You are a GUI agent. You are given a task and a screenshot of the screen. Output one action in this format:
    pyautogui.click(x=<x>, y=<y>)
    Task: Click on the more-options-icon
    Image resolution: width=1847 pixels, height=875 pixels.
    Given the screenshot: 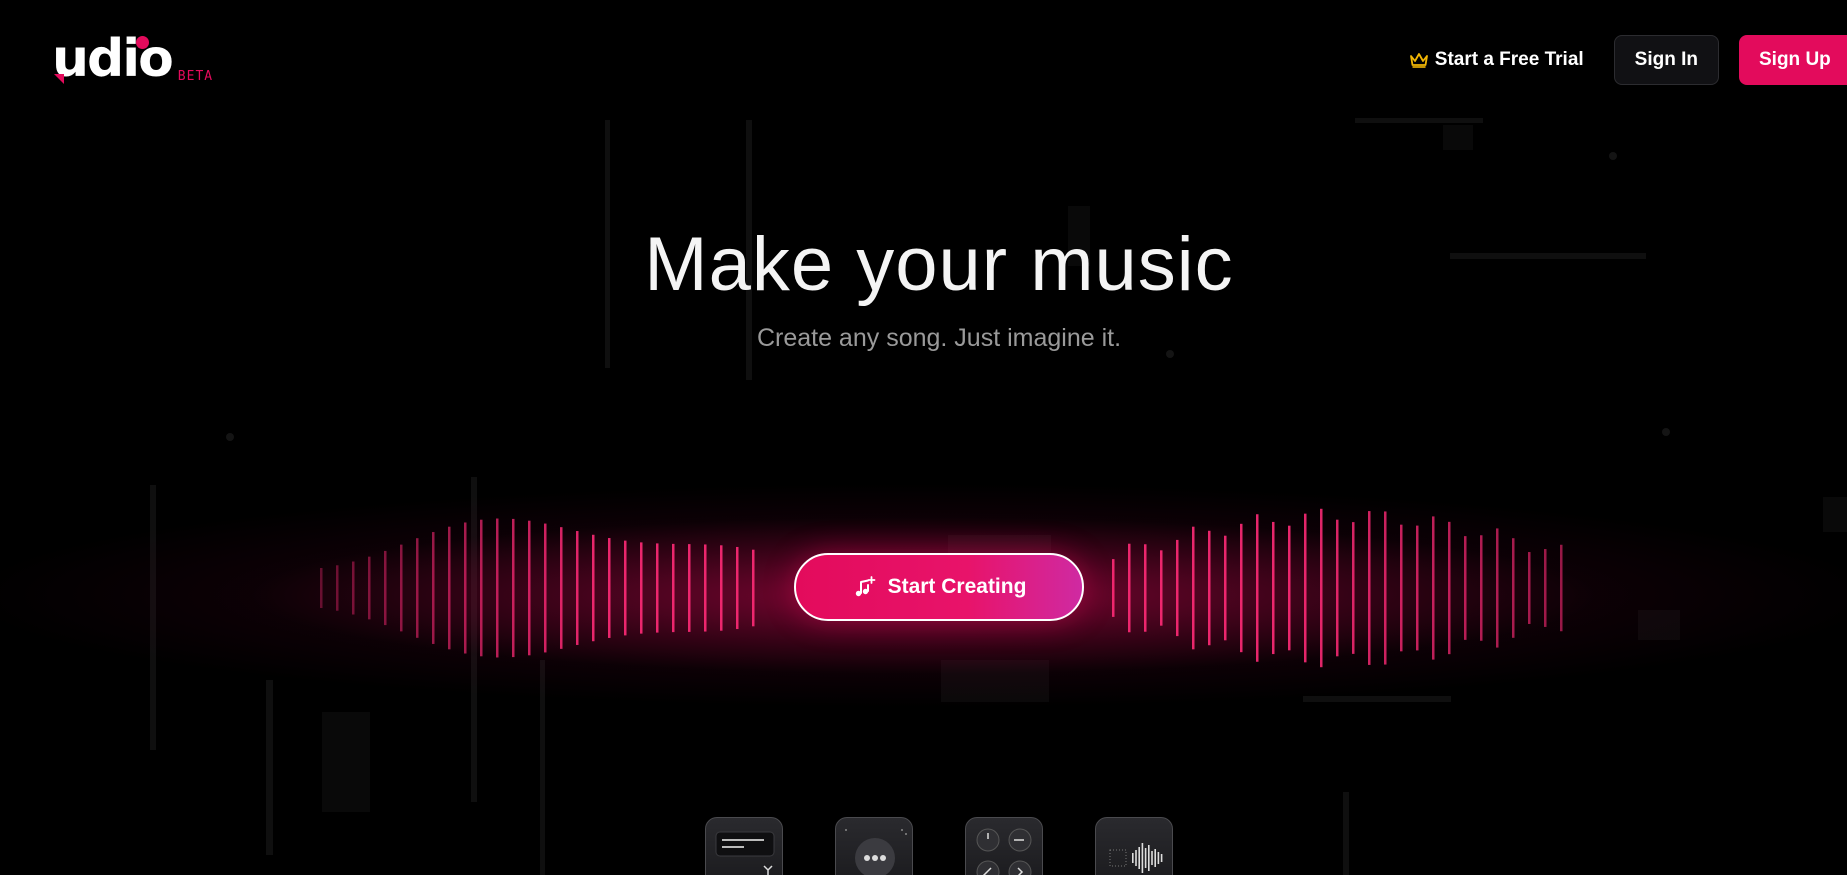 What is the action you would take?
    pyautogui.click(x=876, y=852)
    